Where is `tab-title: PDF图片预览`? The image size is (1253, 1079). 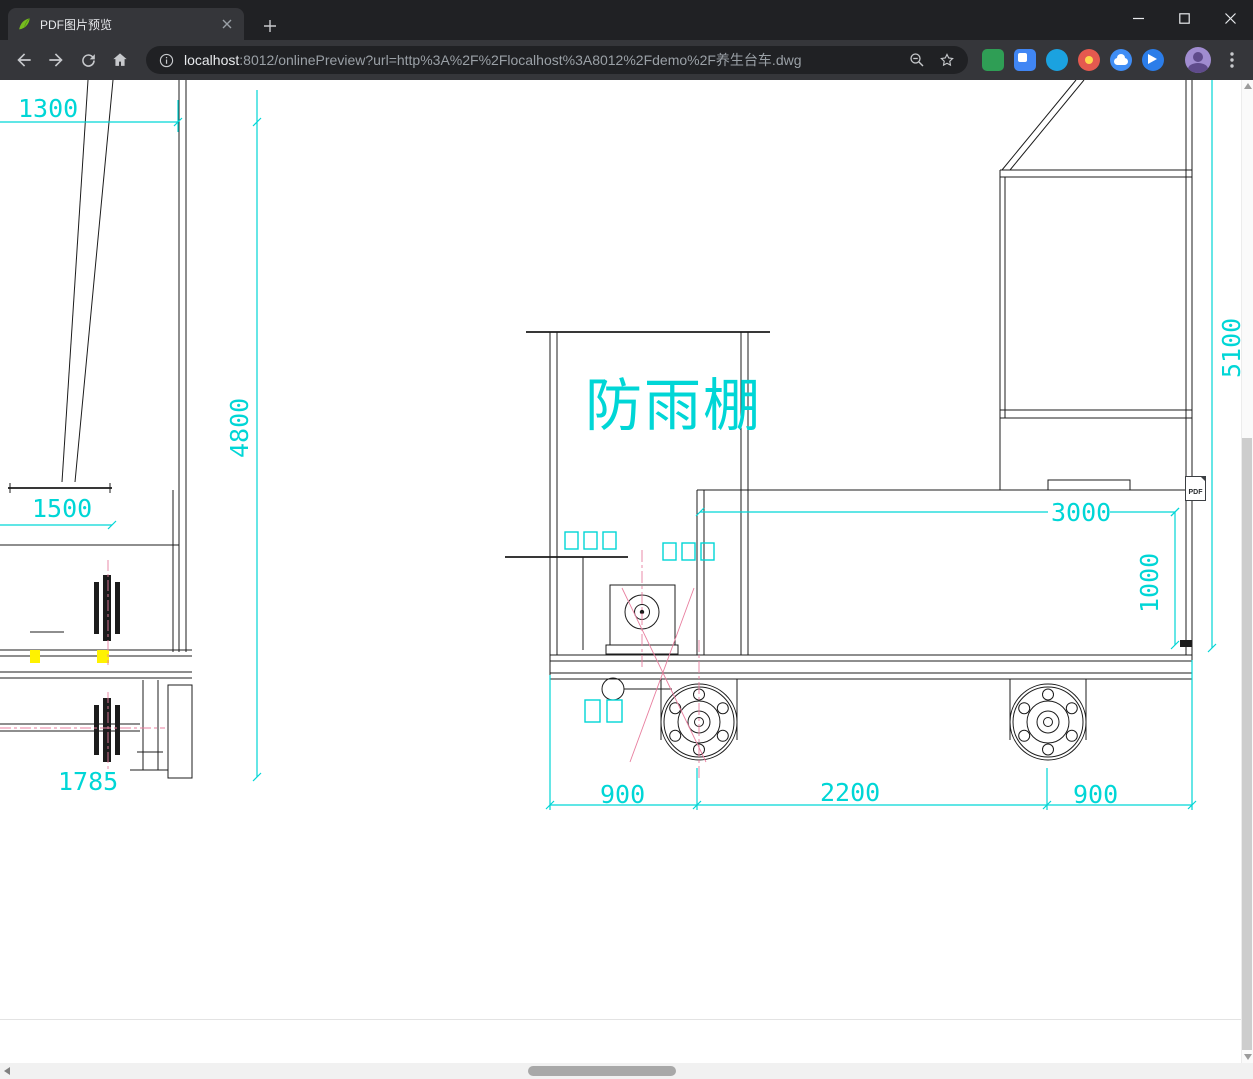 tab-title: PDF图片预览 is located at coordinates (76, 24).